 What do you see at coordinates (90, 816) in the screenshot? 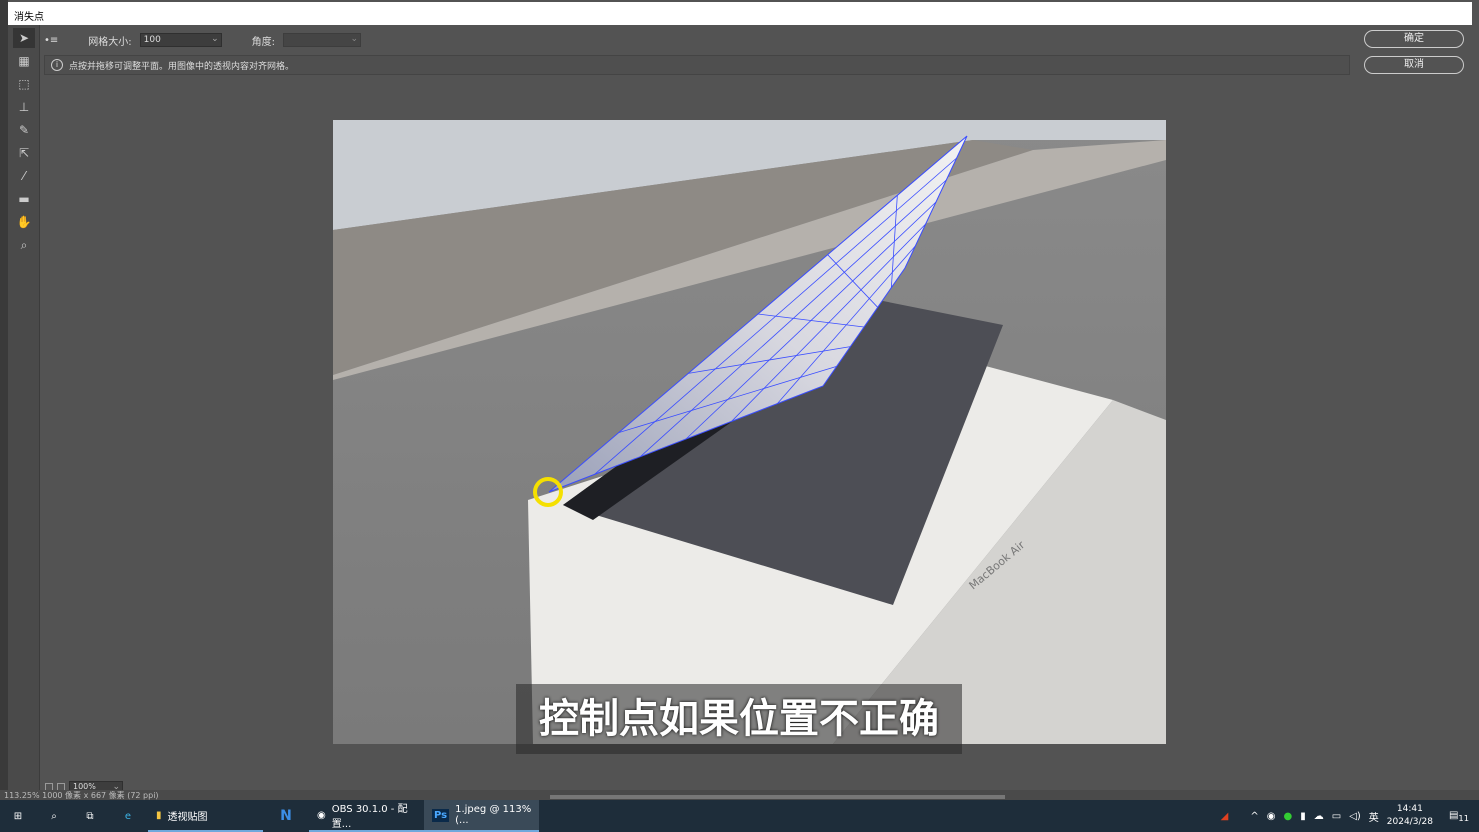
I see `task-view-icon: ⧉` at bounding box center [90, 816].